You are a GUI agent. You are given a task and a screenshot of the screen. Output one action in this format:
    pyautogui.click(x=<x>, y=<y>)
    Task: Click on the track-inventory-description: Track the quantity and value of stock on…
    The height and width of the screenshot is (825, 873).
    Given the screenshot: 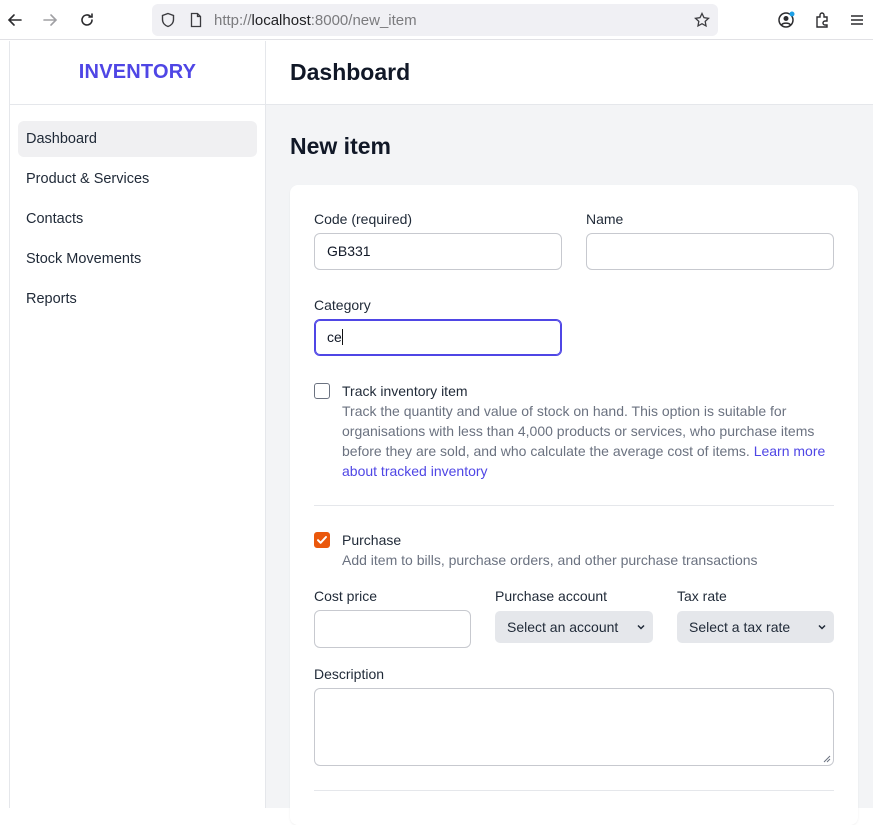 What is the action you would take?
    pyautogui.click(x=584, y=441)
    